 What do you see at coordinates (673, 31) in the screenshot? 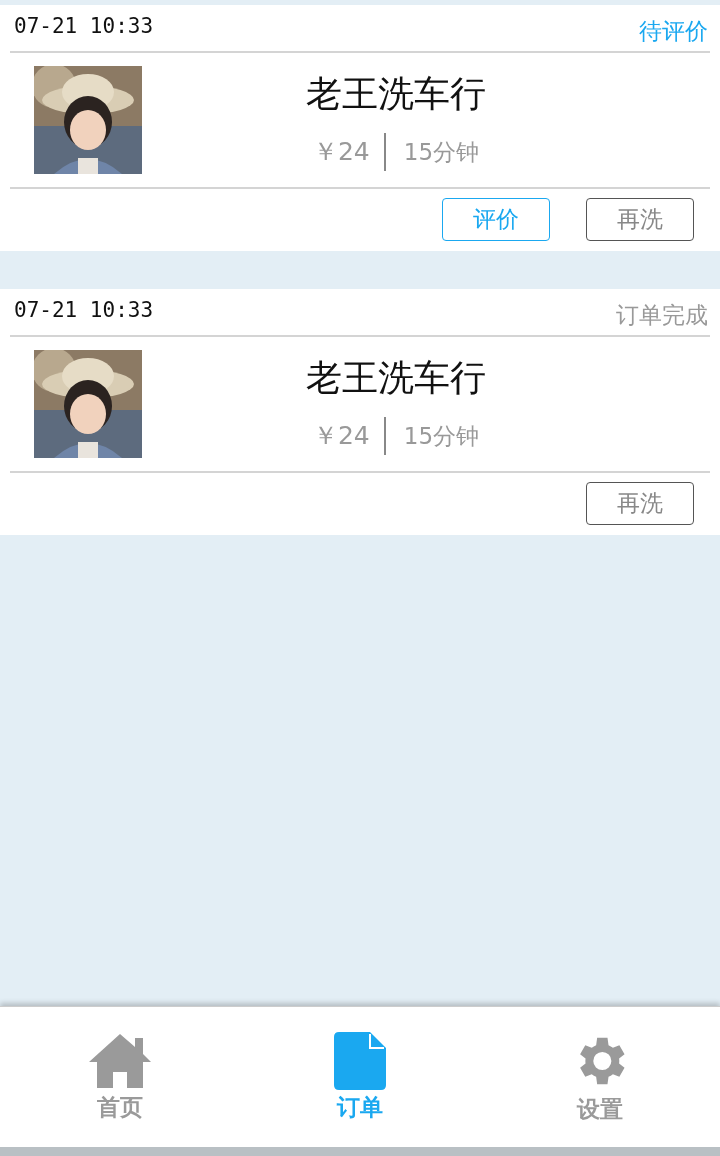
I see `order-status: 待评价` at bounding box center [673, 31].